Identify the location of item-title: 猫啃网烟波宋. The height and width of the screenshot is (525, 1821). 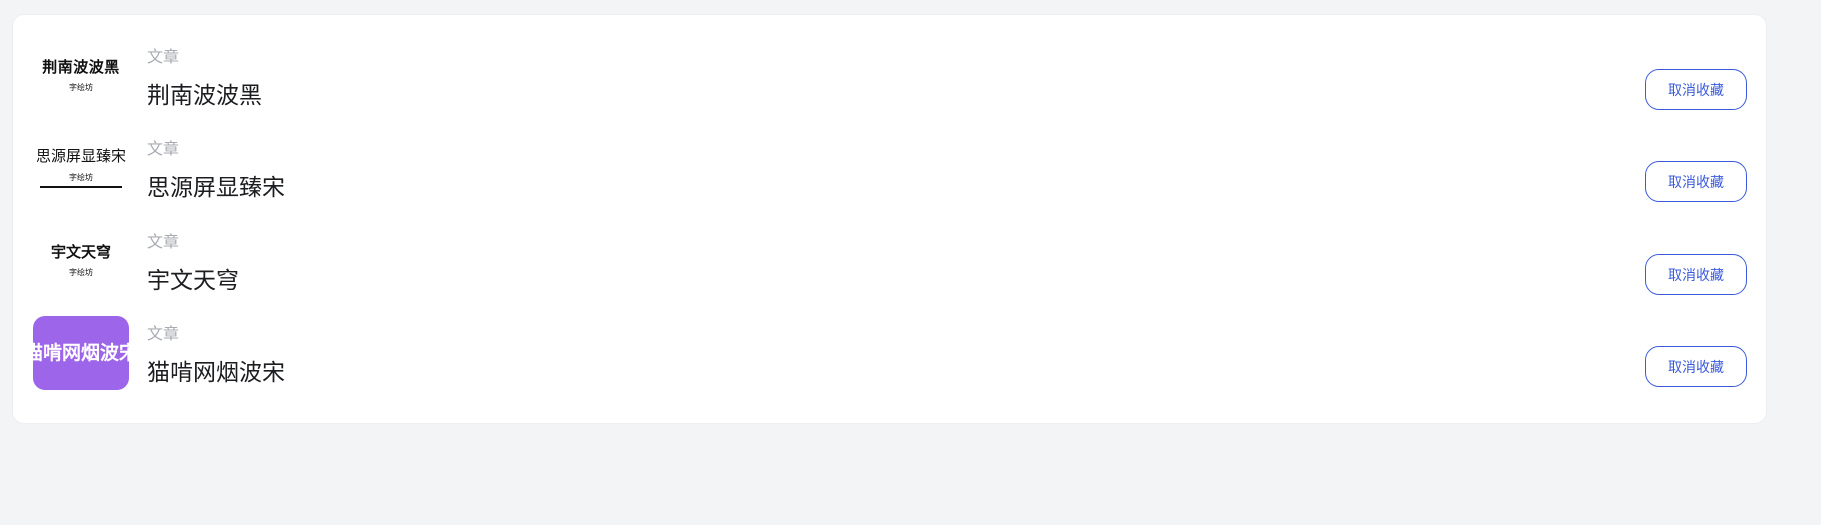
(216, 373).